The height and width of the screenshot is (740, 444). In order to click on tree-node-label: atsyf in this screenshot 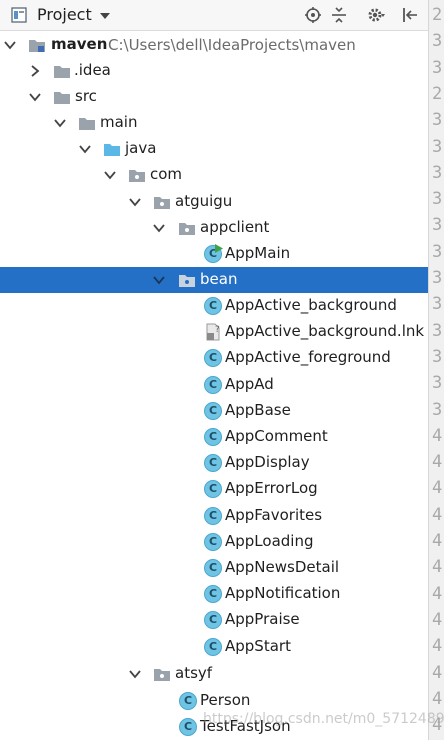, I will do `click(194, 673)`.